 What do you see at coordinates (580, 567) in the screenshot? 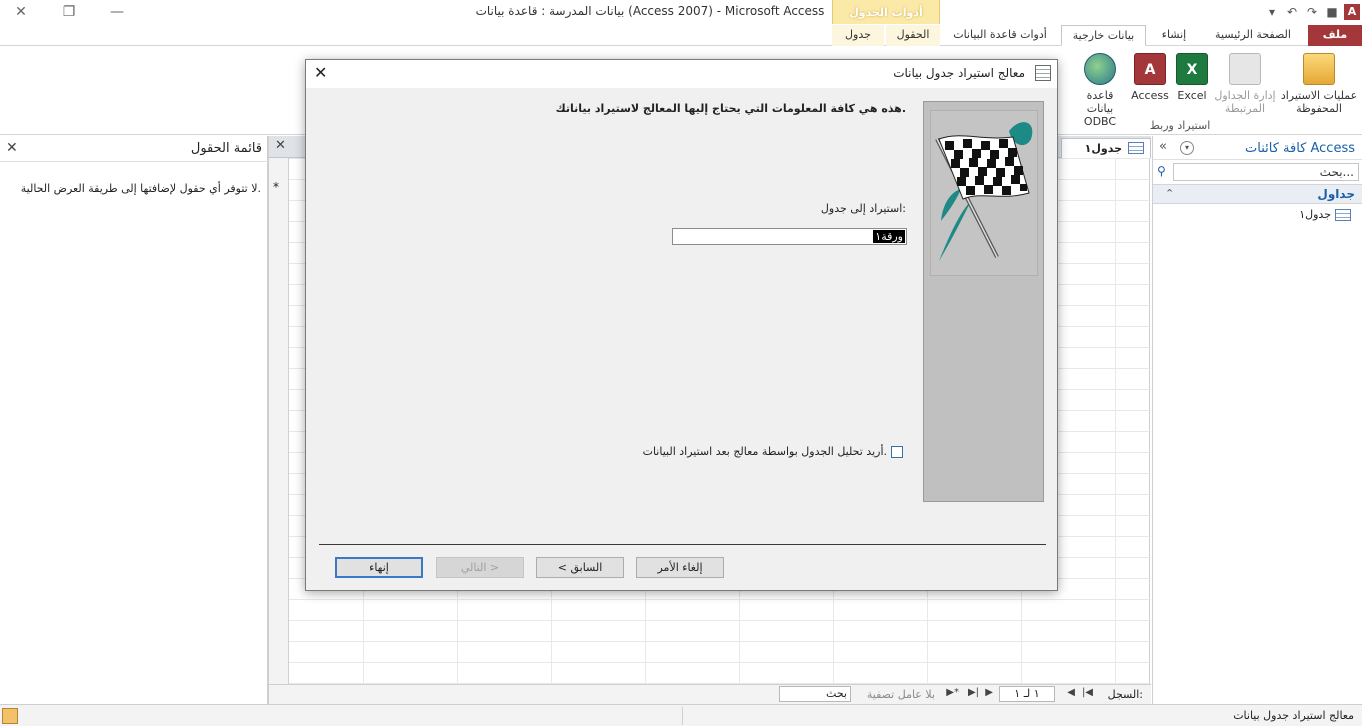
I see `back-button: < السابق` at bounding box center [580, 567].